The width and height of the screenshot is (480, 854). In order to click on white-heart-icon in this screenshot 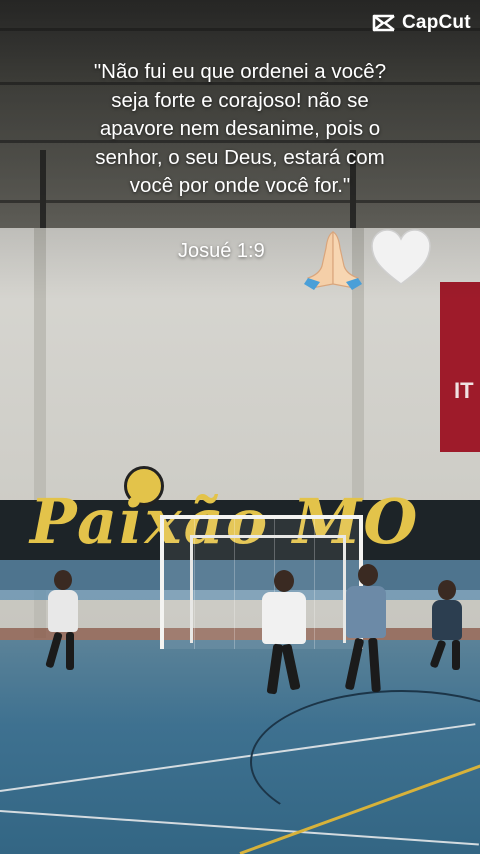, I will do `click(401, 257)`.